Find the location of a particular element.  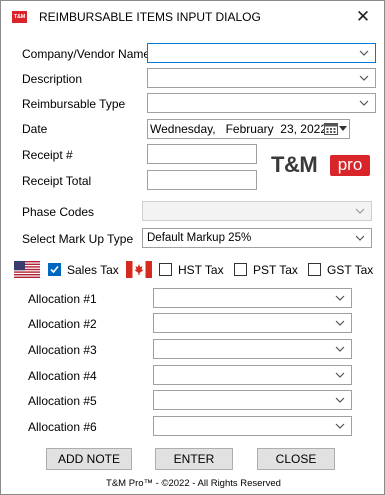

allocation-1-combobox is located at coordinates (252, 298).